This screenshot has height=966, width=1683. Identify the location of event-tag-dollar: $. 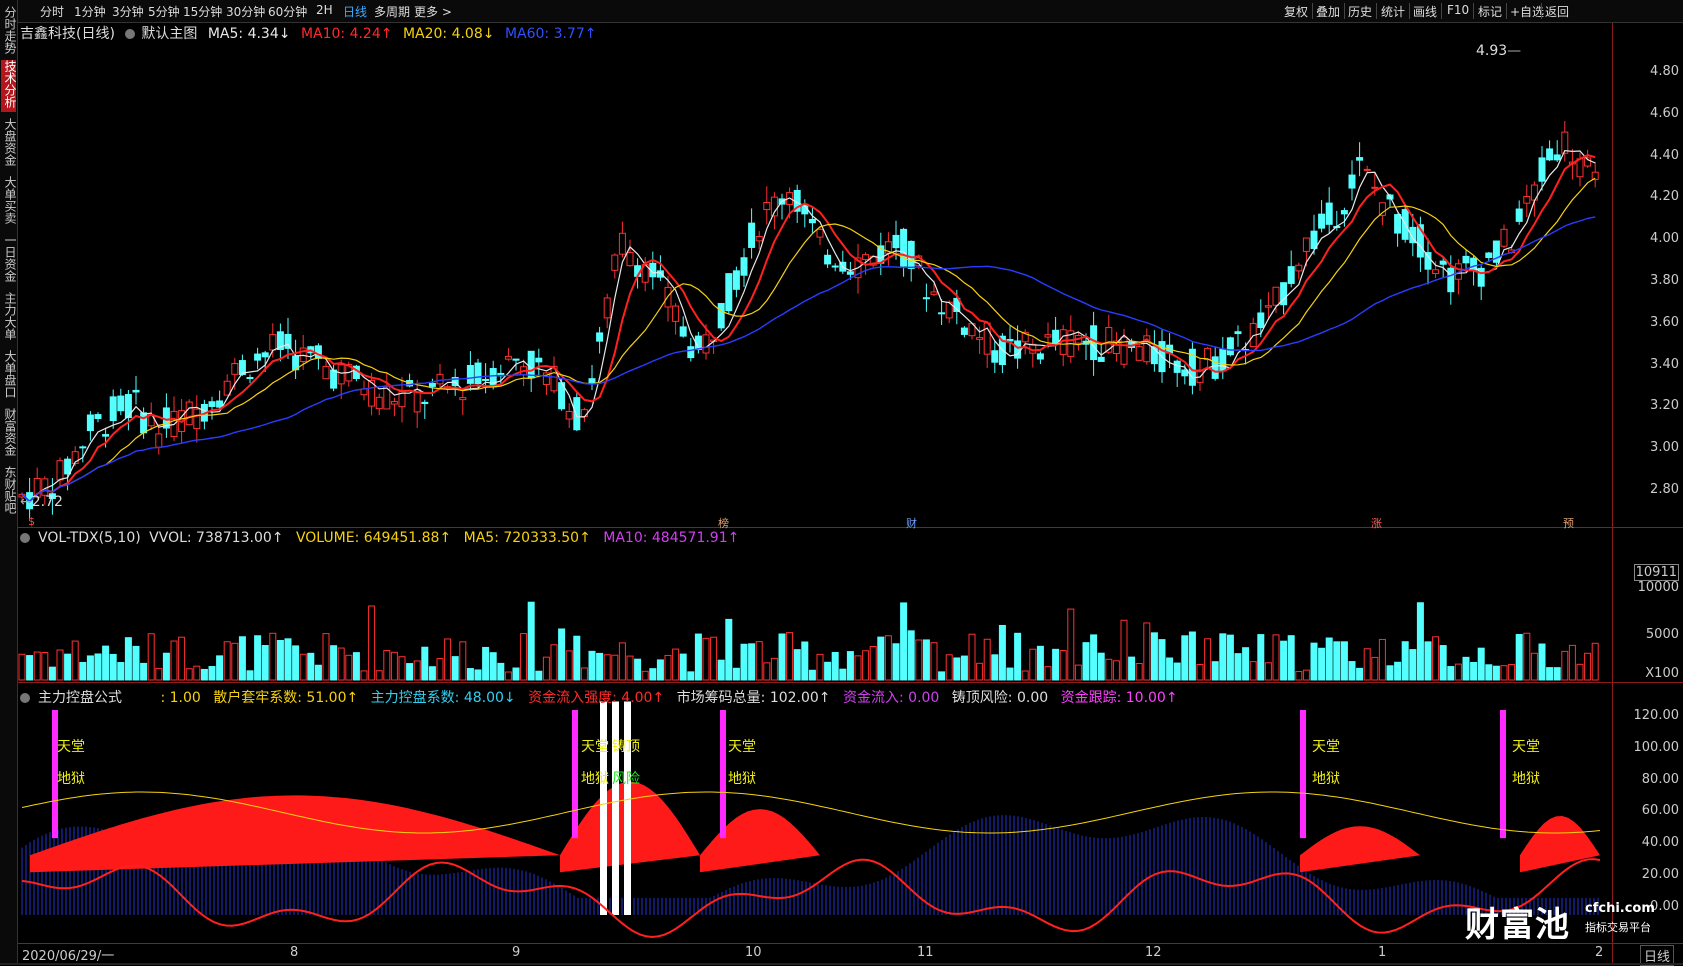
(31, 521).